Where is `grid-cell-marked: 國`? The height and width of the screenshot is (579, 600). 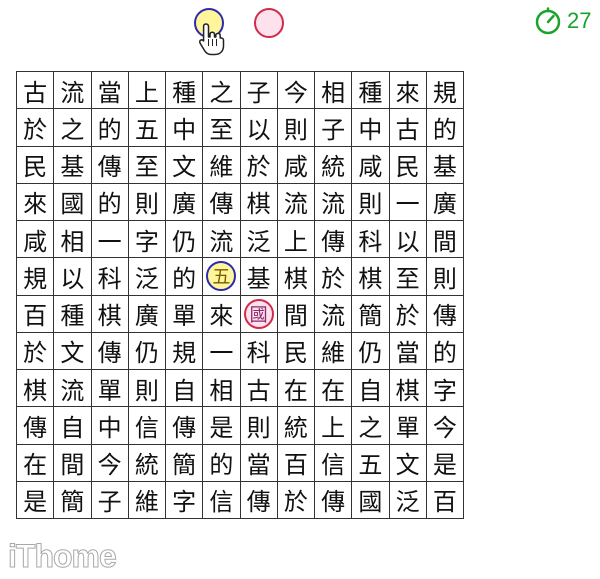 grid-cell-marked: 國 is located at coordinates (259, 314).